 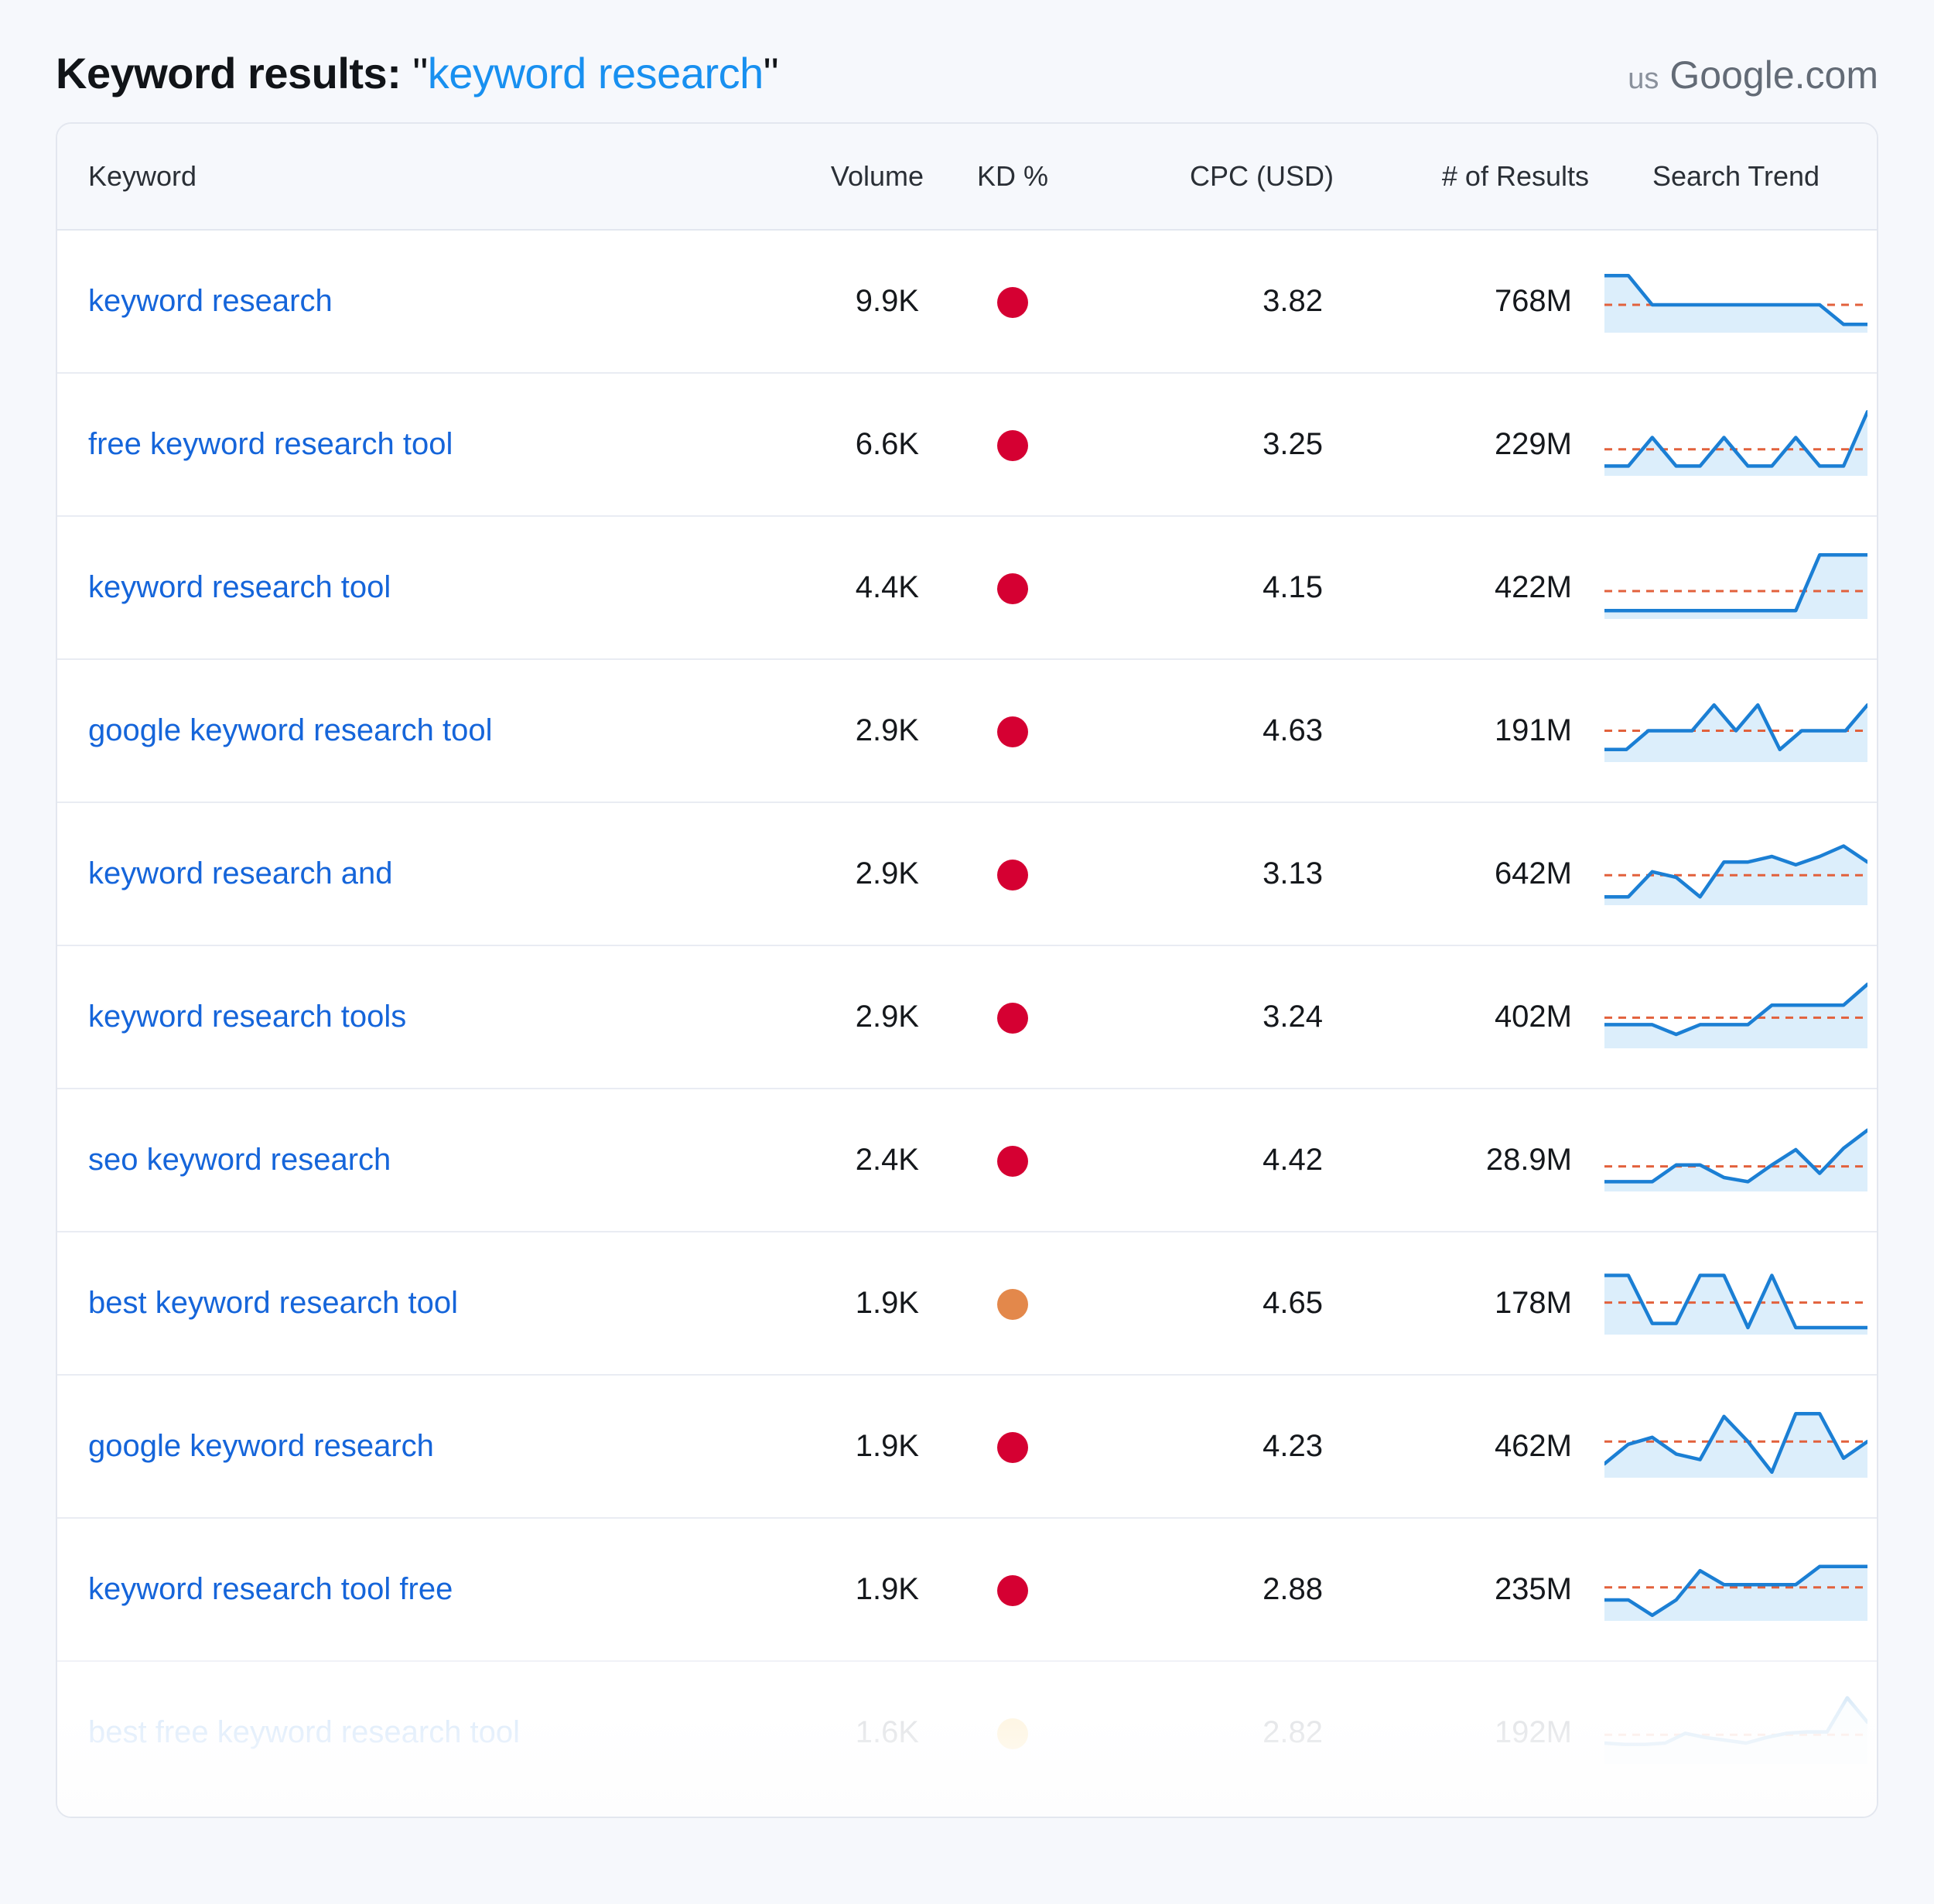 I want to click on keyword-link: best keyword research tool, so click(x=273, y=1303).